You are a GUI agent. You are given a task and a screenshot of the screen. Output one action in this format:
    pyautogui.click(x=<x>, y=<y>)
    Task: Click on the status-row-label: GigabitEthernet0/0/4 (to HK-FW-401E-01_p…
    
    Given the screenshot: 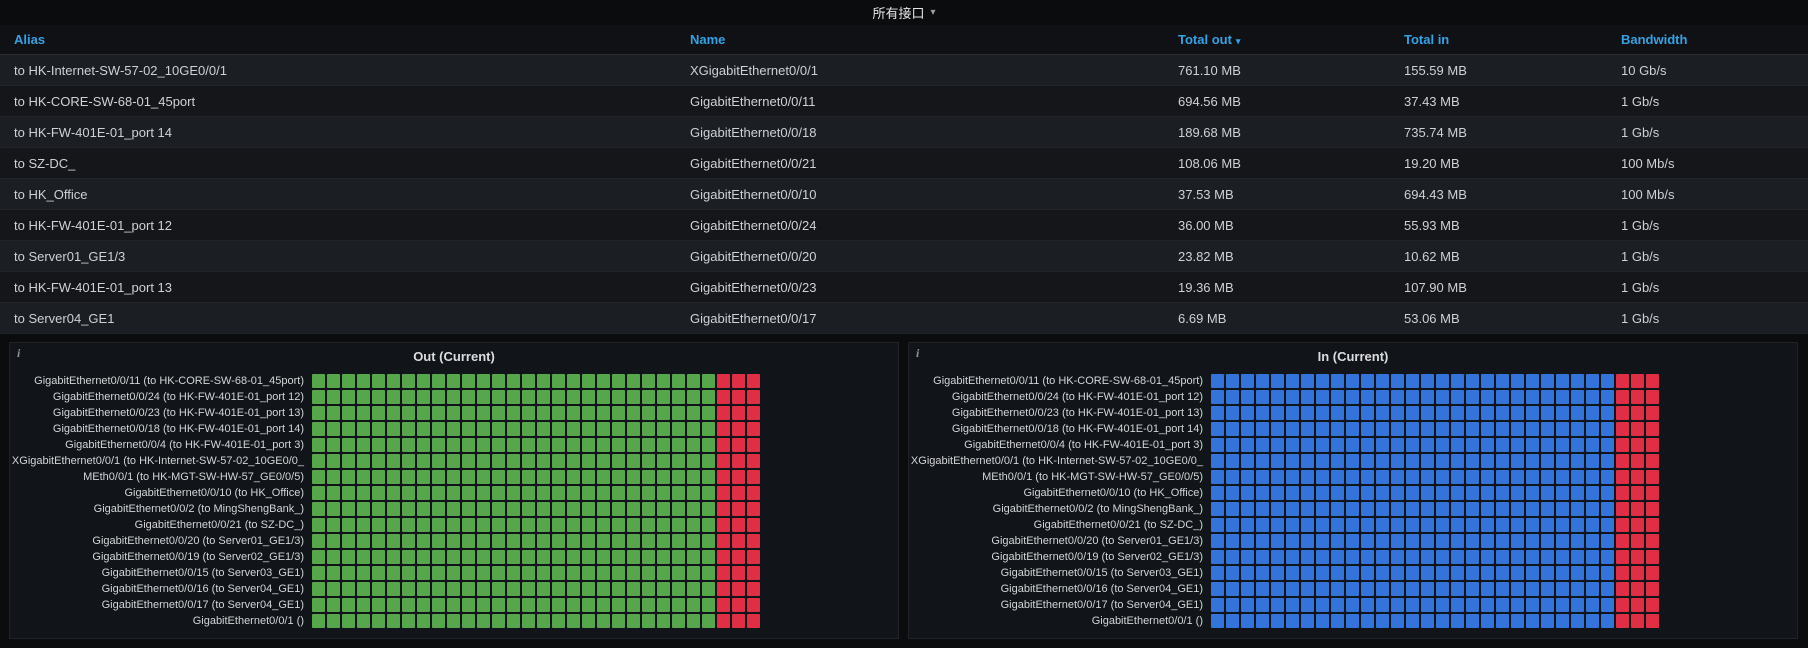 What is the action you would take?
    pyautogui.click(x=184, y=445)
    